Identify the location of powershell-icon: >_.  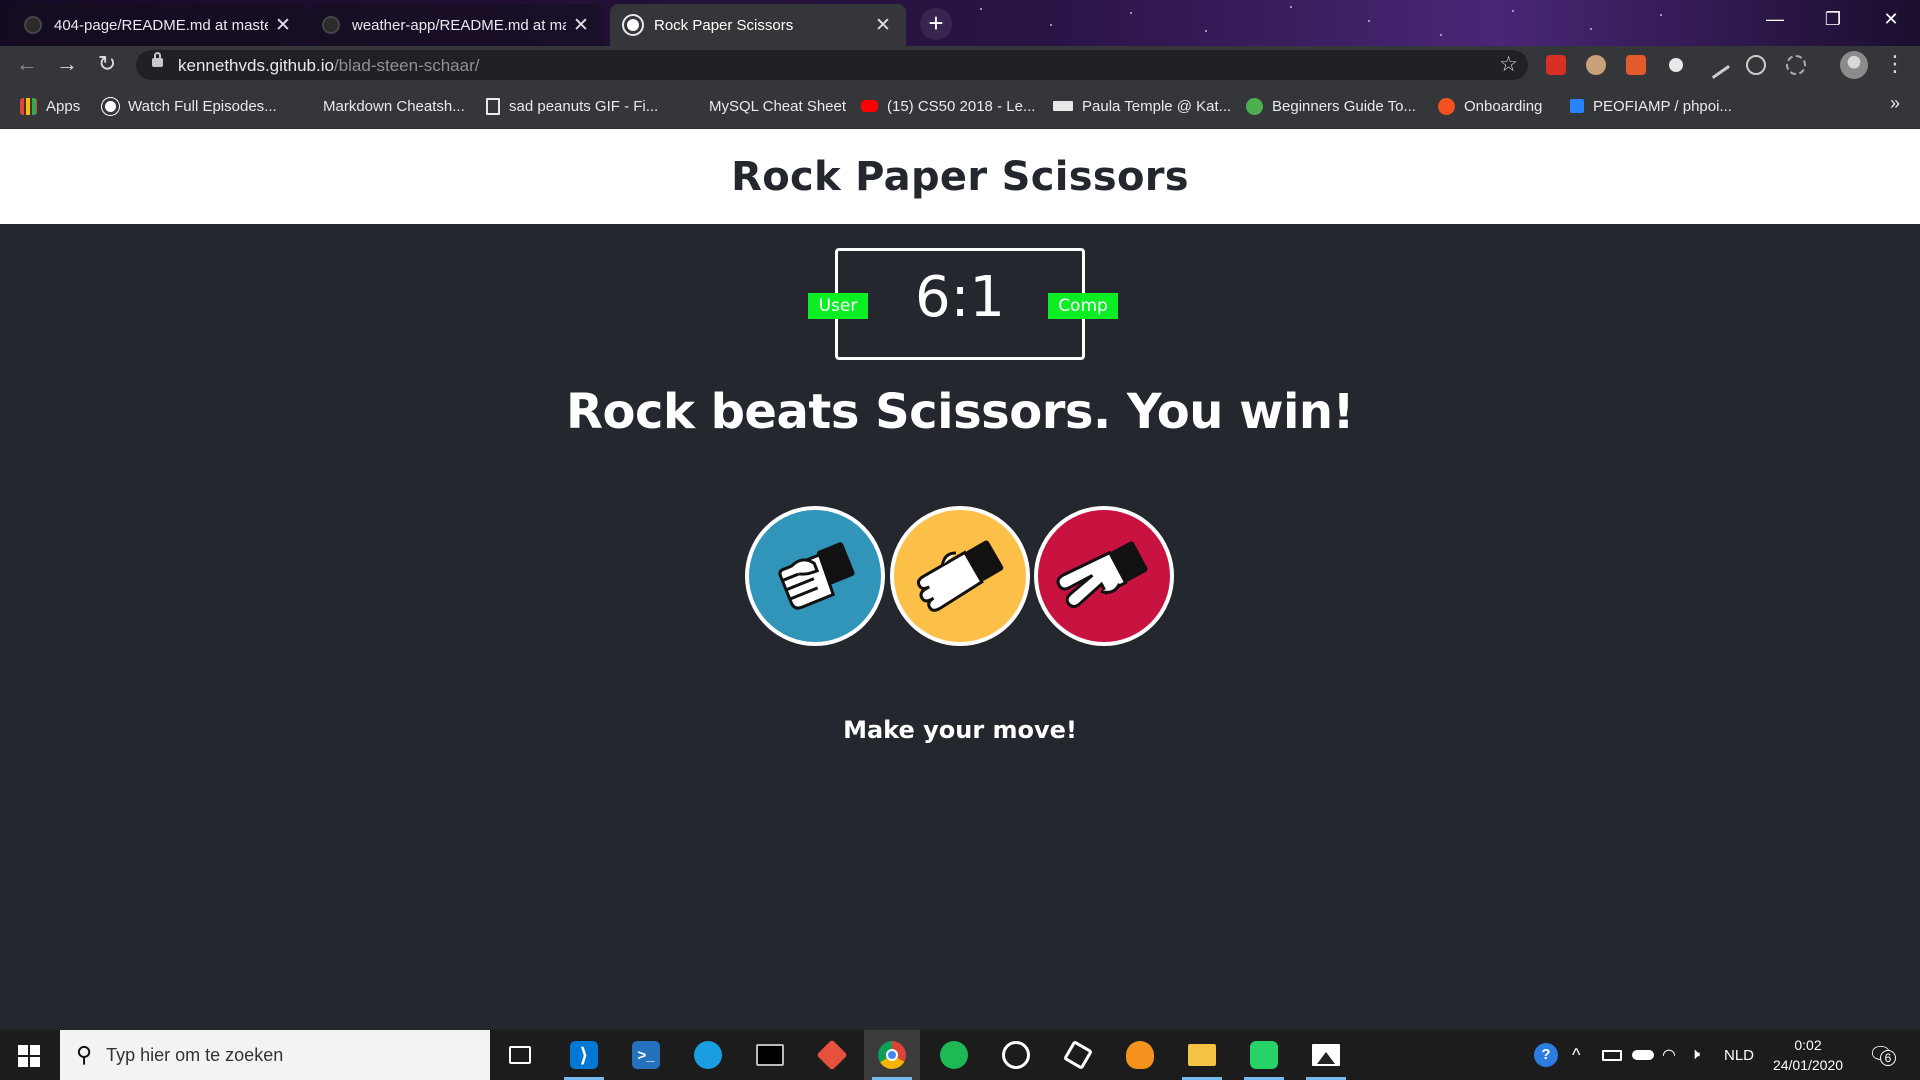
(646, 1055).